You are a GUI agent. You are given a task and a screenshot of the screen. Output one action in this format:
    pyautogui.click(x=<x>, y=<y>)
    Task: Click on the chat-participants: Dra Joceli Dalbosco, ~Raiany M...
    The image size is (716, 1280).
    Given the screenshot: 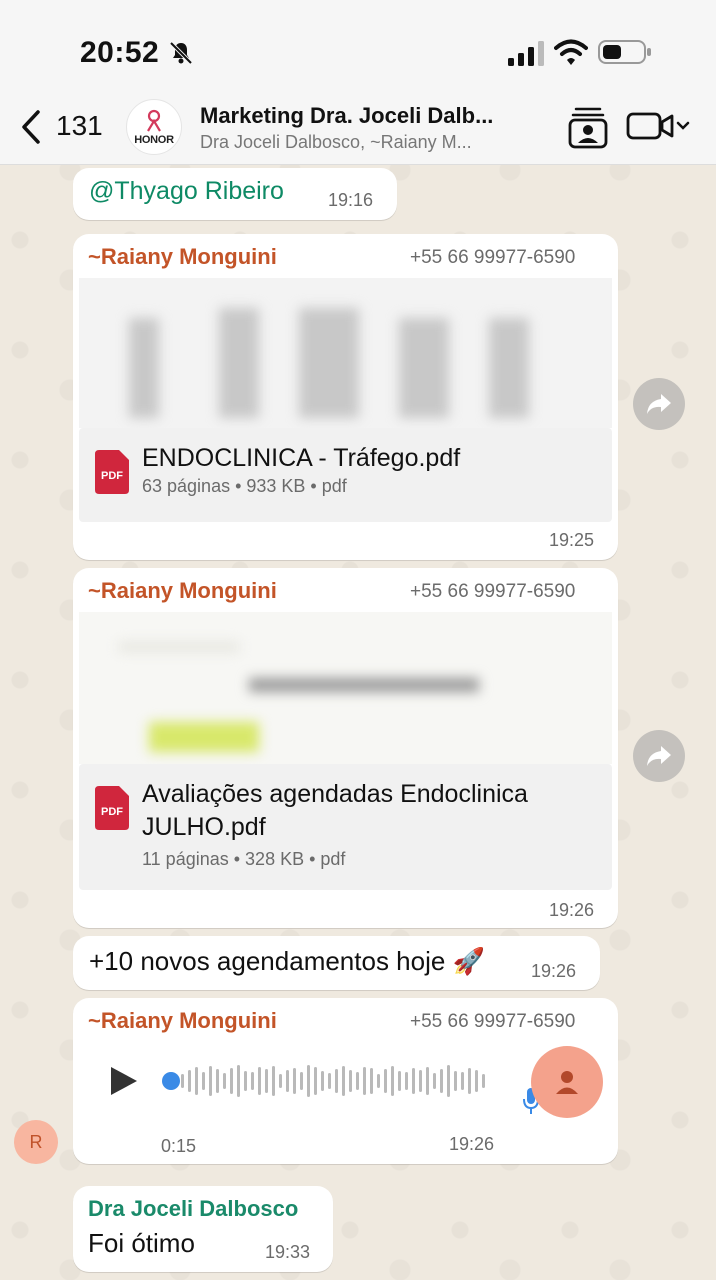 What is the action you would take?
    pyautogui.click(x=336, y=142)
    